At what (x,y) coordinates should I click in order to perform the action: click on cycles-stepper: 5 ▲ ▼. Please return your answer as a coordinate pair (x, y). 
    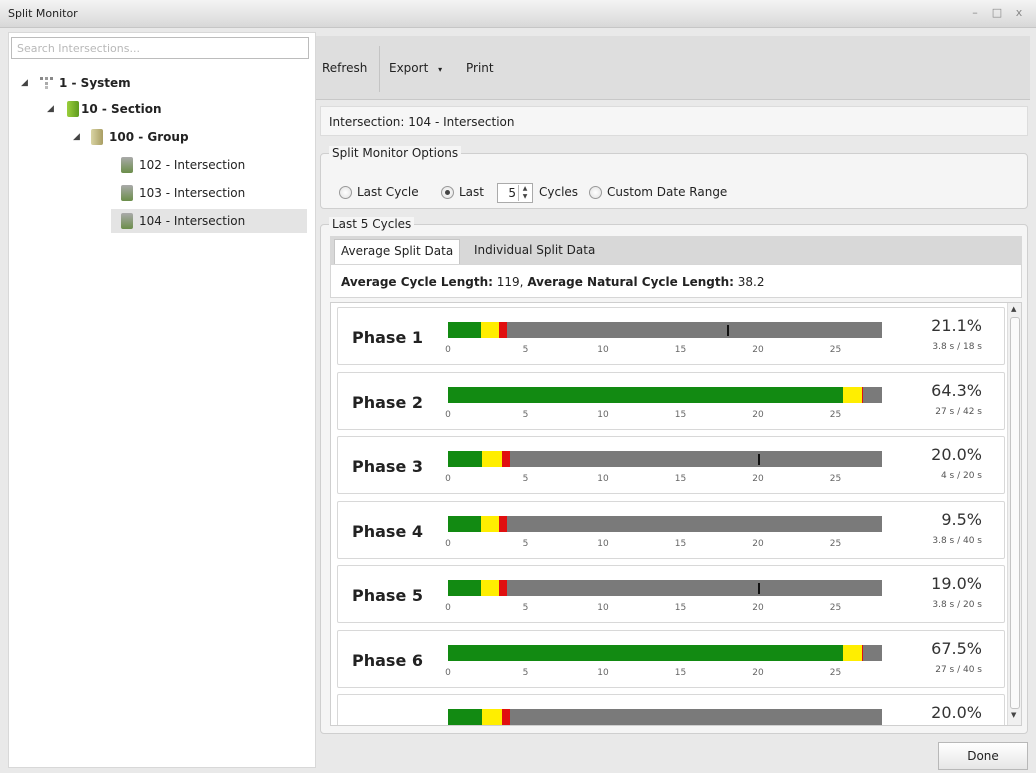
    Looking at the image, I should click on (515, 193).